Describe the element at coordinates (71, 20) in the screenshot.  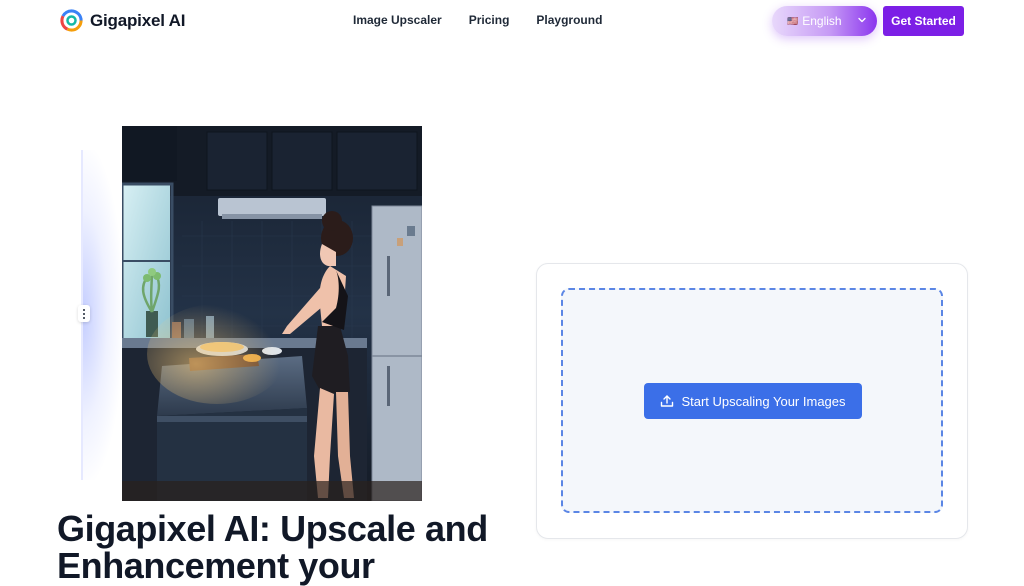
I see `gigapixel-logo-icon` at that location.